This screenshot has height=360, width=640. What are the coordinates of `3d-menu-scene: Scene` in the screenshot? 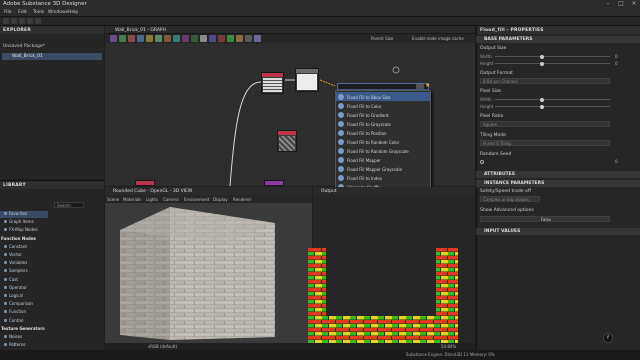 It's located at (113, 199).